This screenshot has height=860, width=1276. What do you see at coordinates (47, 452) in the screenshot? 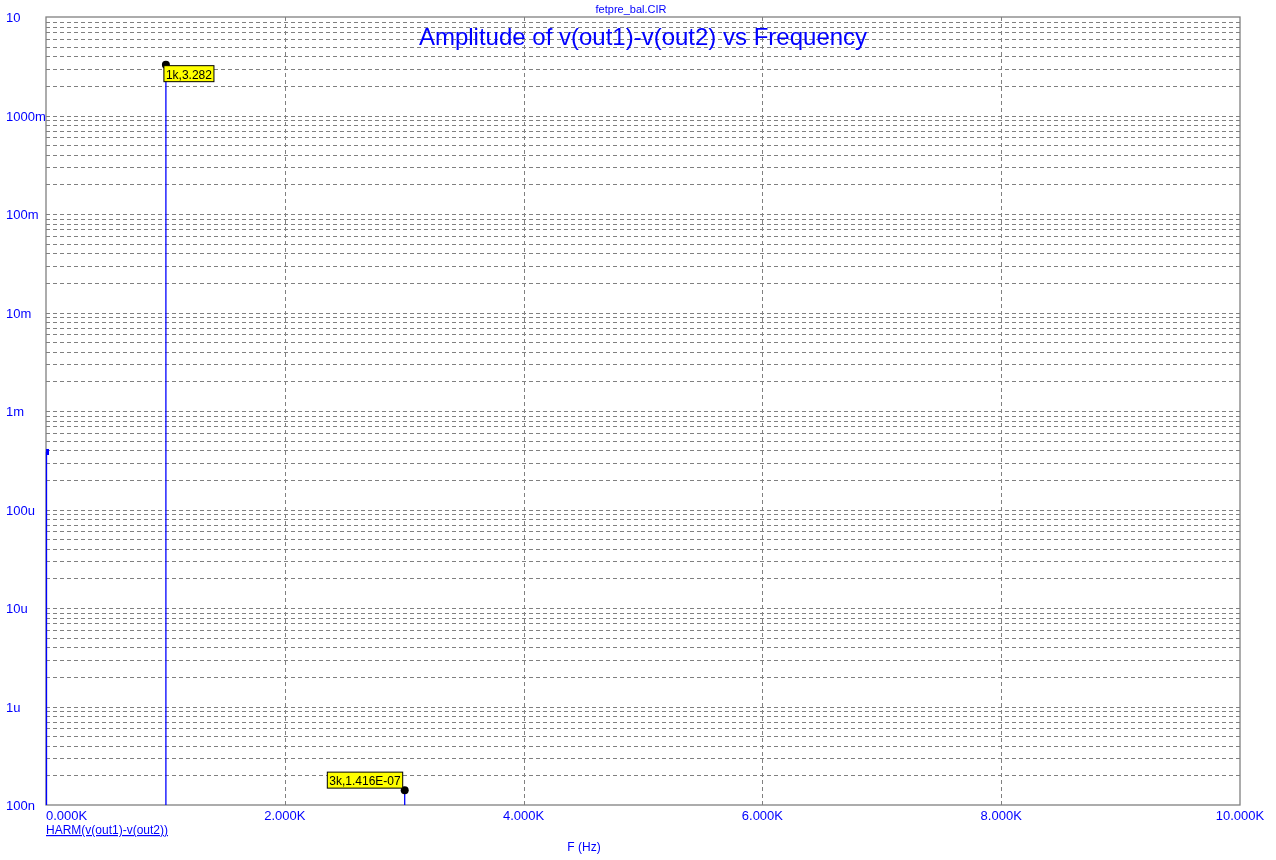
I see `point-marker` at bounding box center [47, 452].